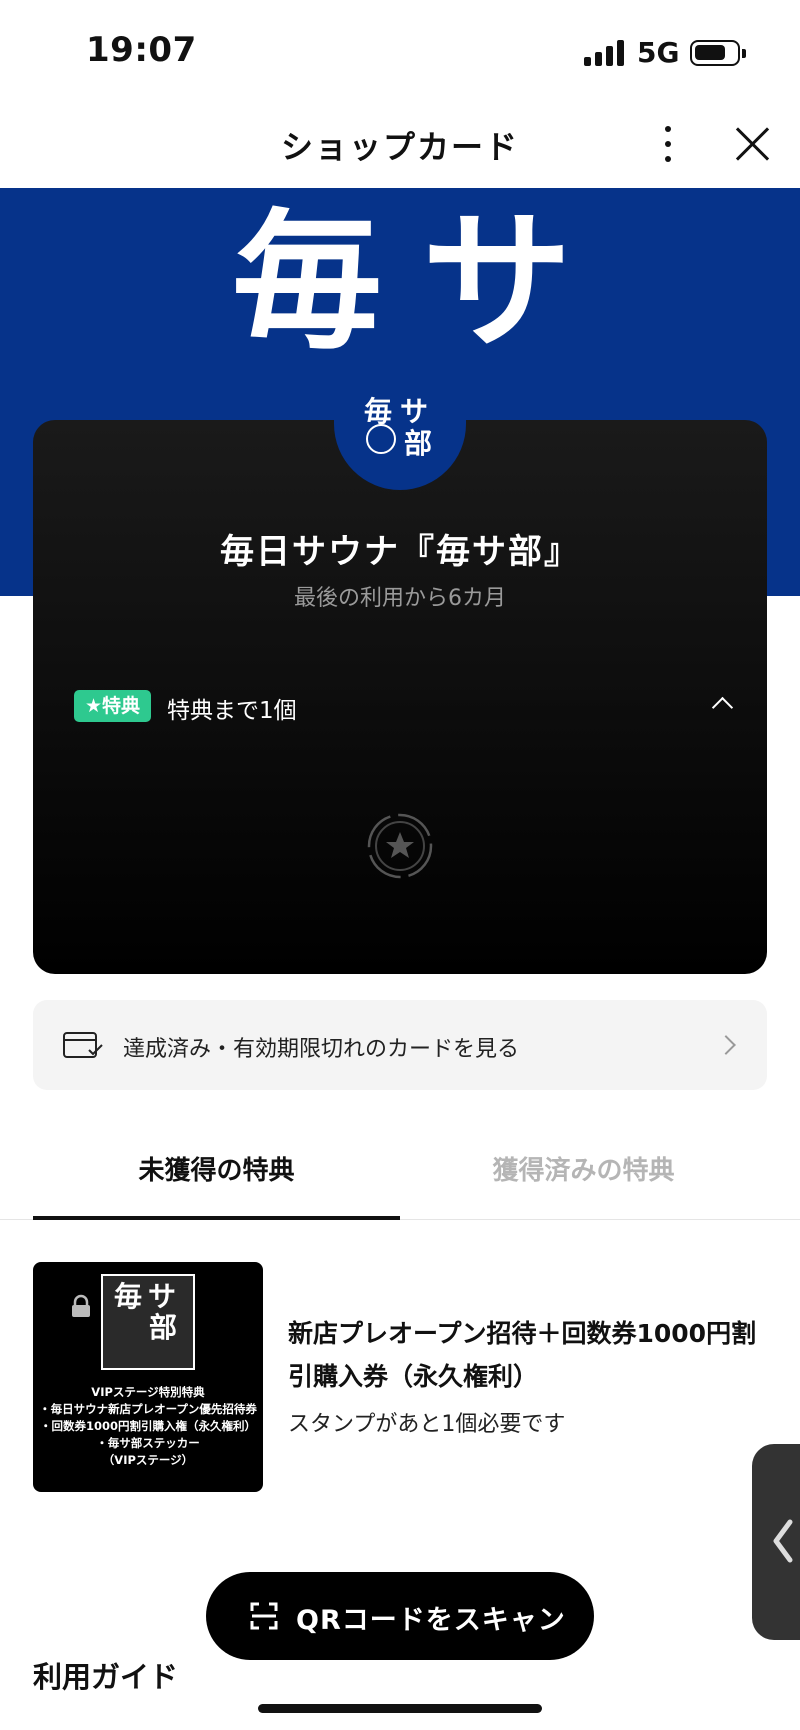  I want to click on reward-title: 新店プレオープン招待＋回数券1000円割引購入券（永久権利）, so click(523, 1355).